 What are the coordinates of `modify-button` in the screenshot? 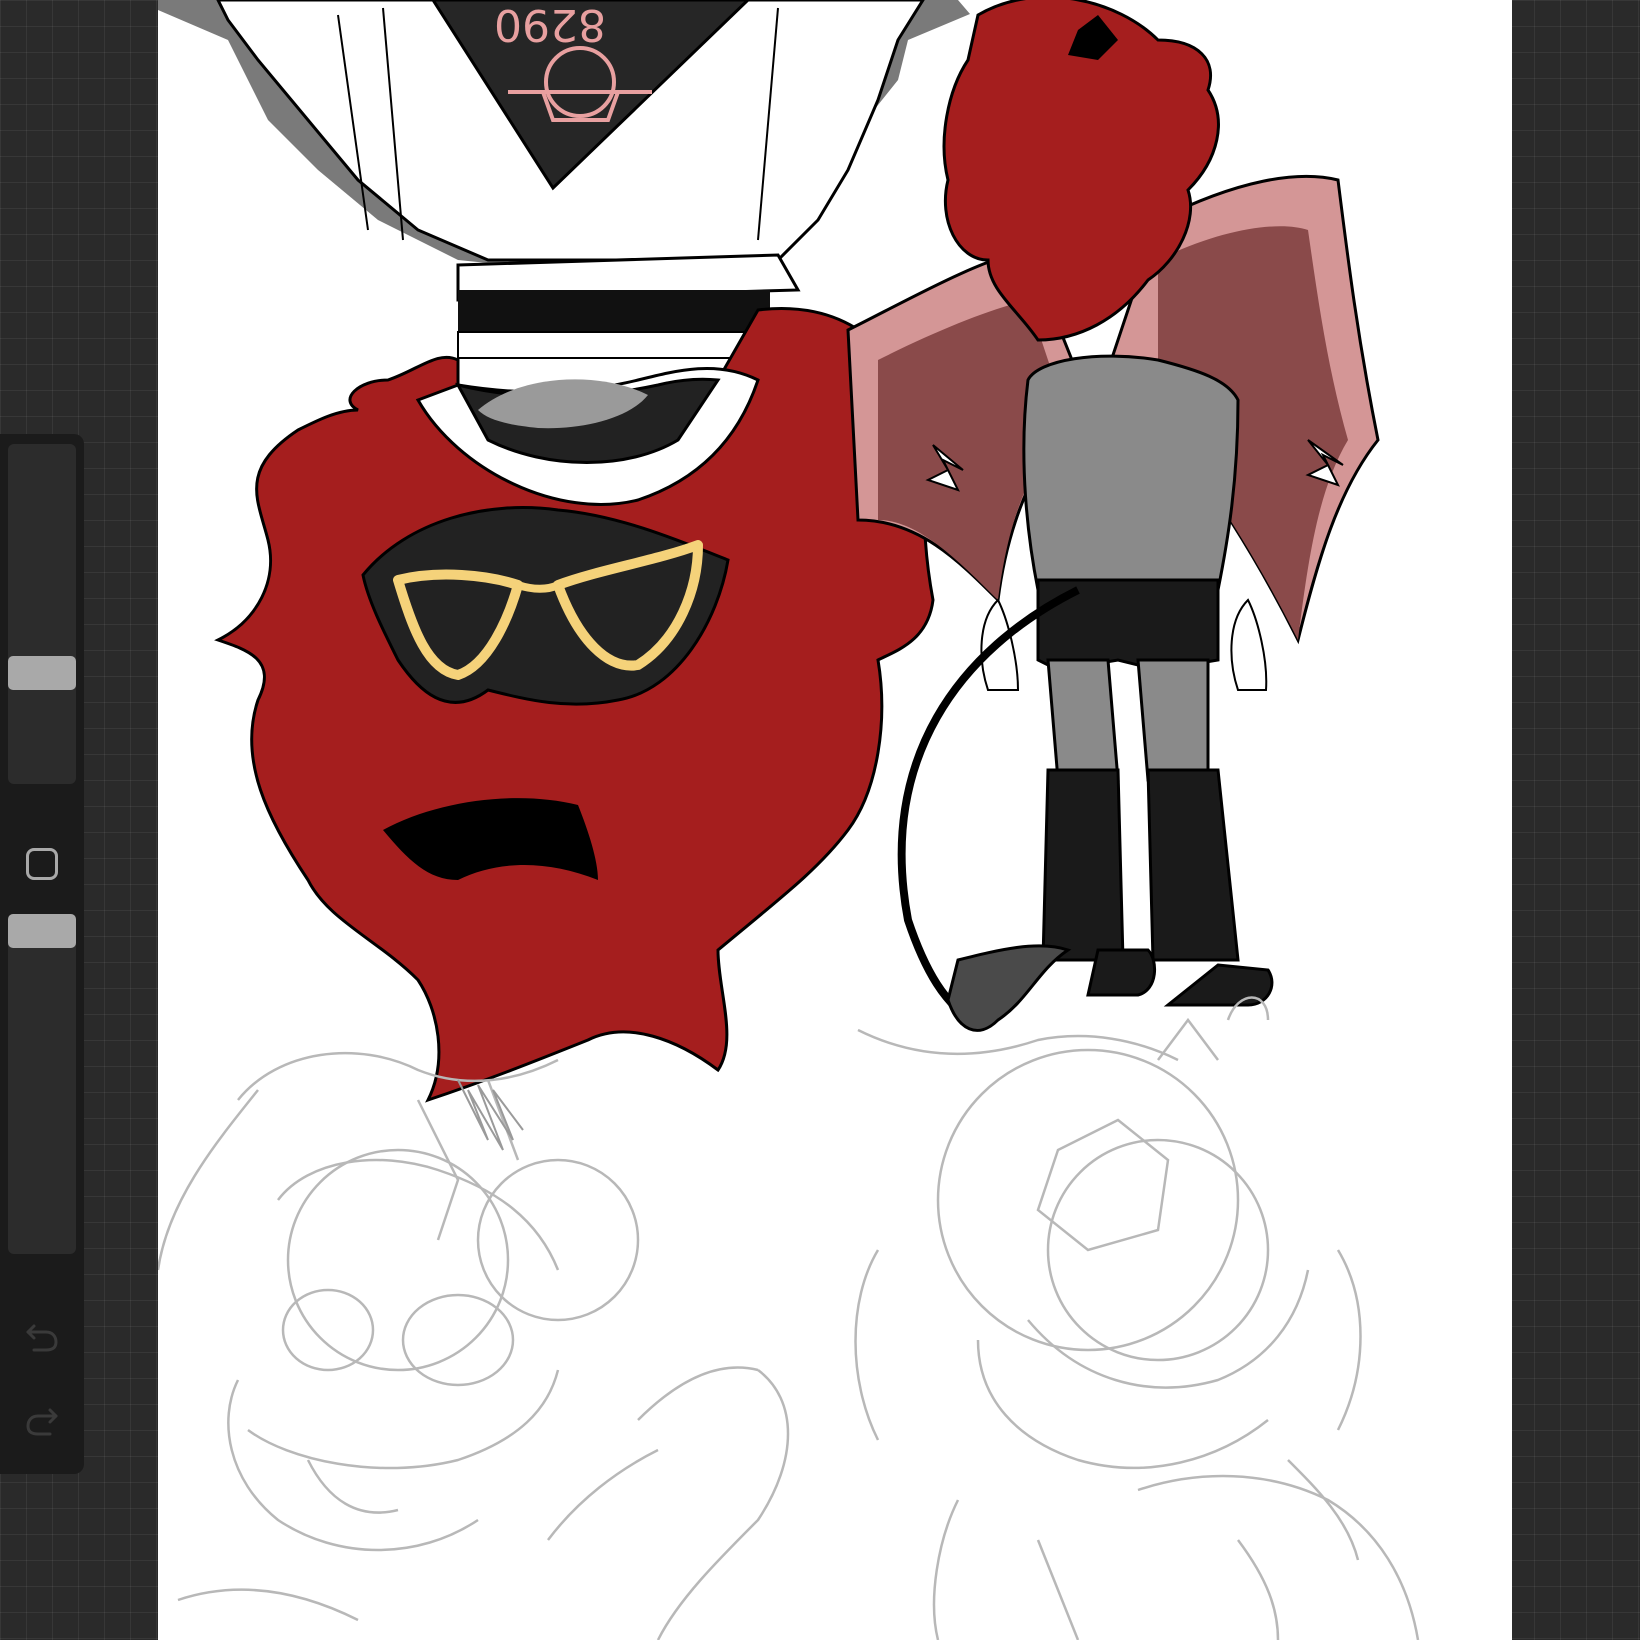 It's located at (42, 864).